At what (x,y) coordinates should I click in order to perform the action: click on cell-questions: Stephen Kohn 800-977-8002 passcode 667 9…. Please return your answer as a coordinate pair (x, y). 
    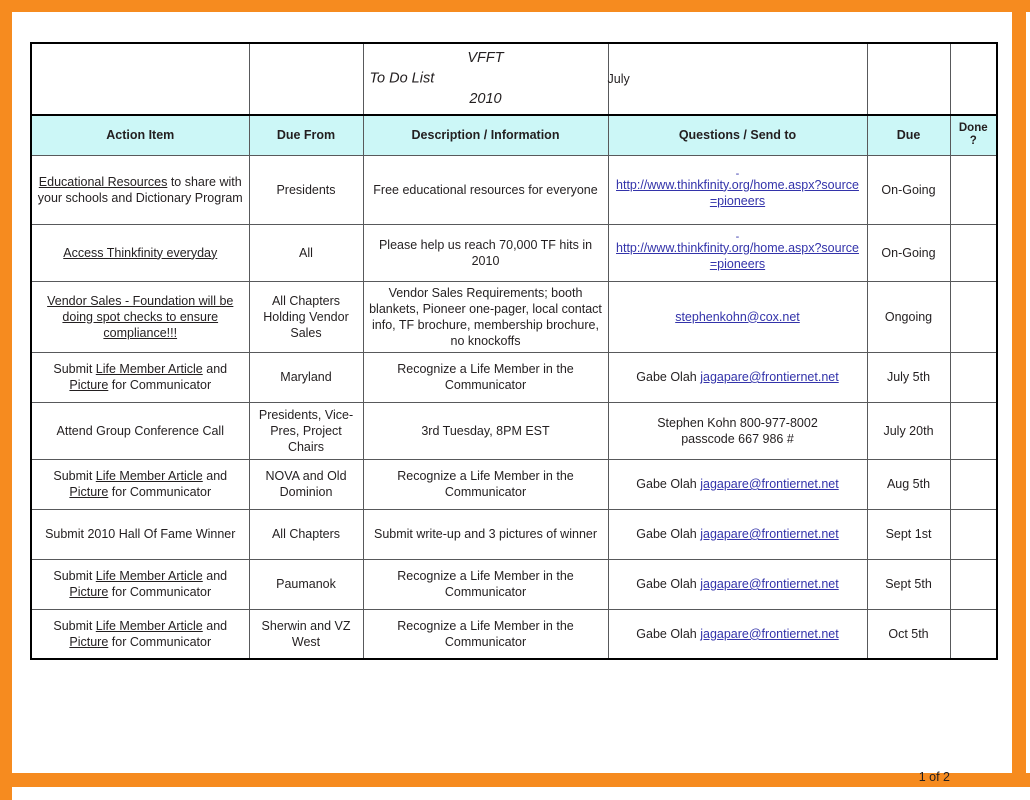
    Looking at the image, I should click on (737, 430).